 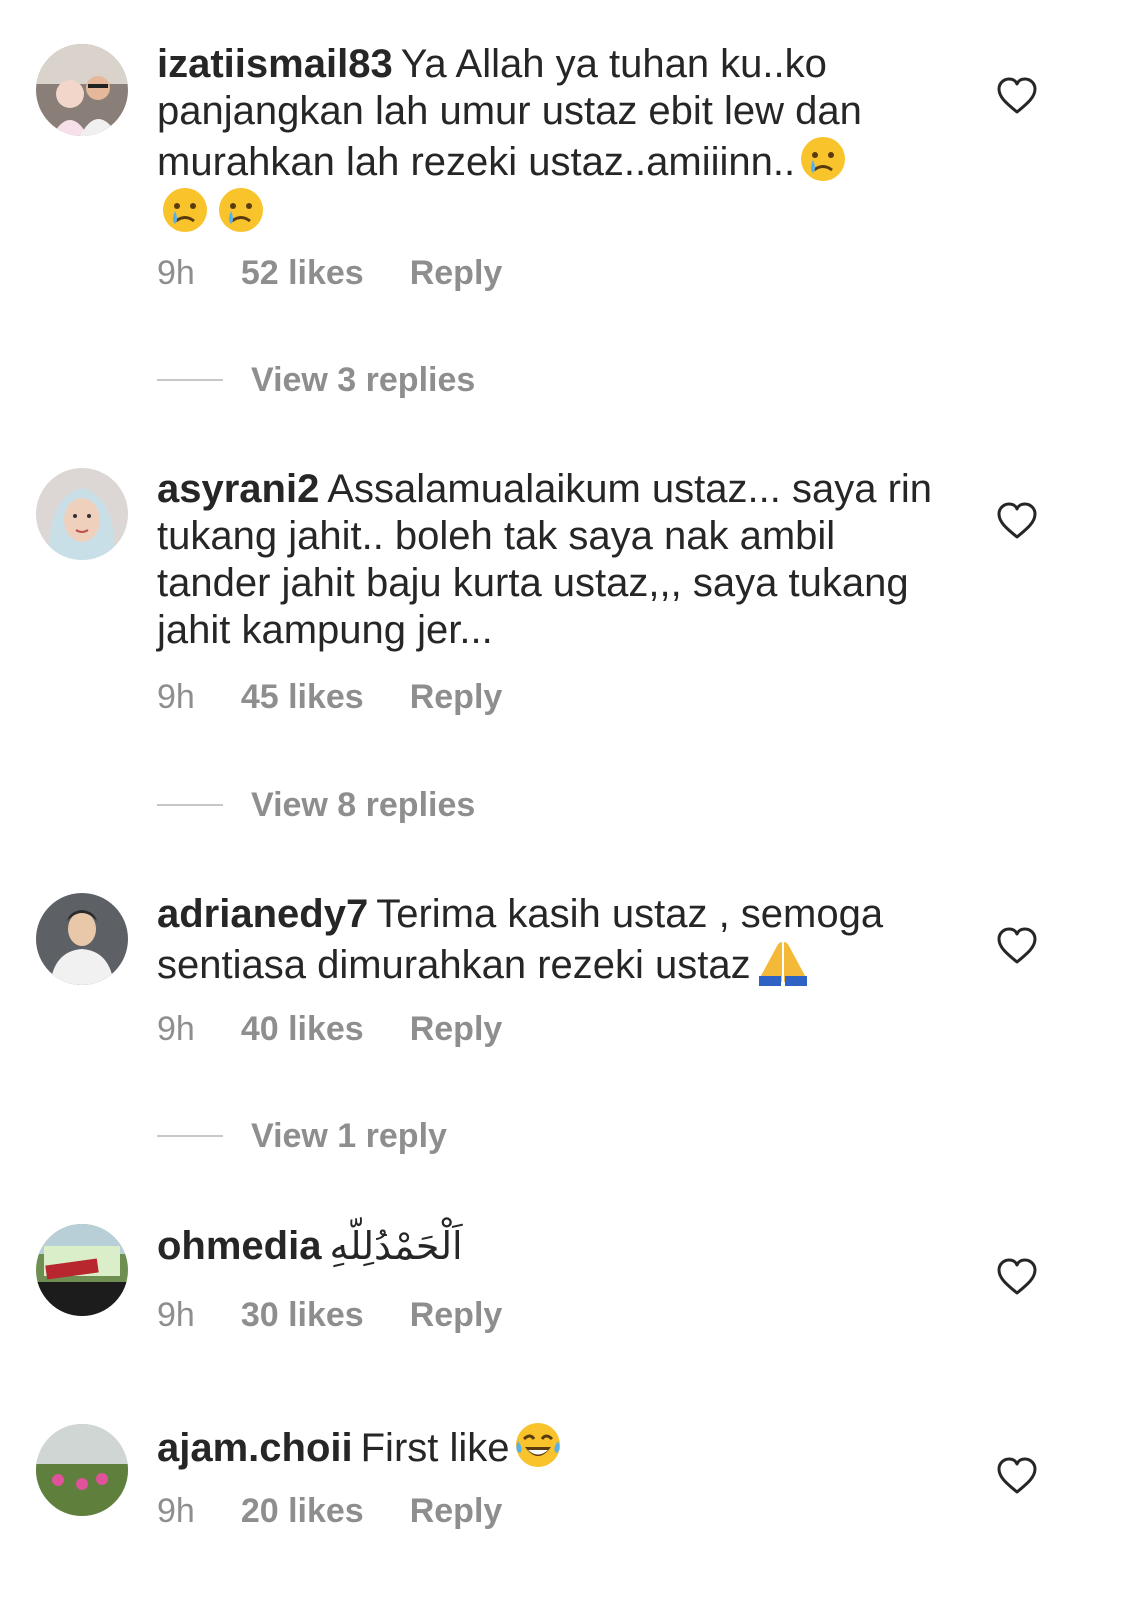 What do you see at coordinates (396, 1246) in the screenshot?
I see `comment-text: اَلْحَمْدُلِلّهِ` at bounding box center [396, 1246].